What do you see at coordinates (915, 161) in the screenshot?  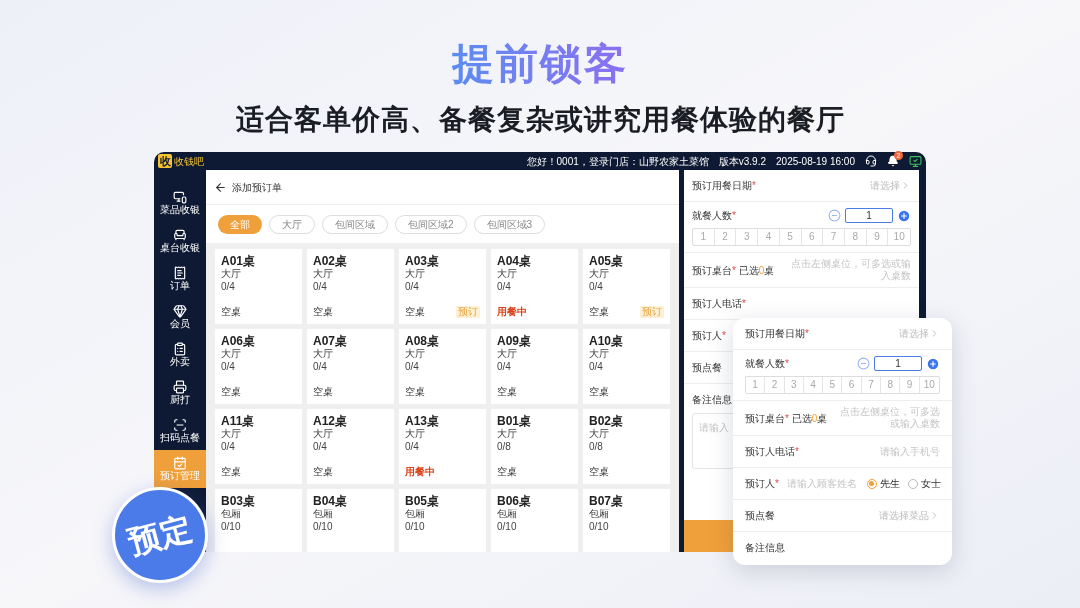 I see `monitor-icon` at bounding box center [915, 161].